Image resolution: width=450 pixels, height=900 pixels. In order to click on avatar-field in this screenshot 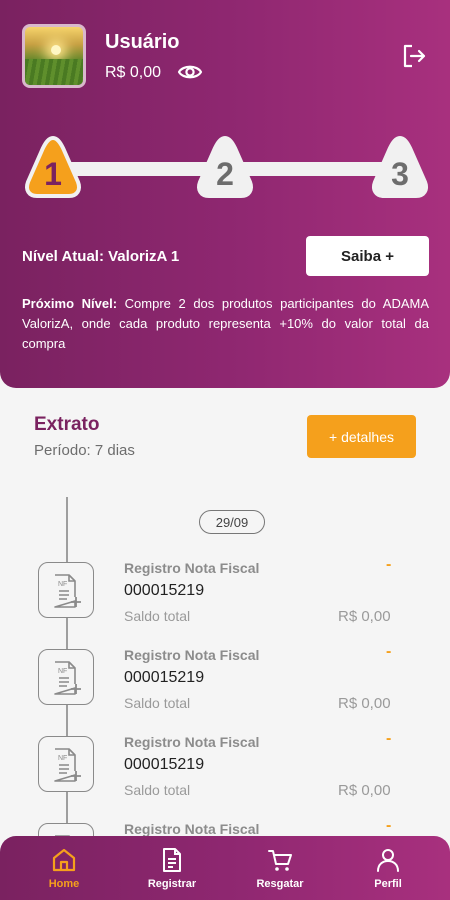, I will do `click(54, 72)`.